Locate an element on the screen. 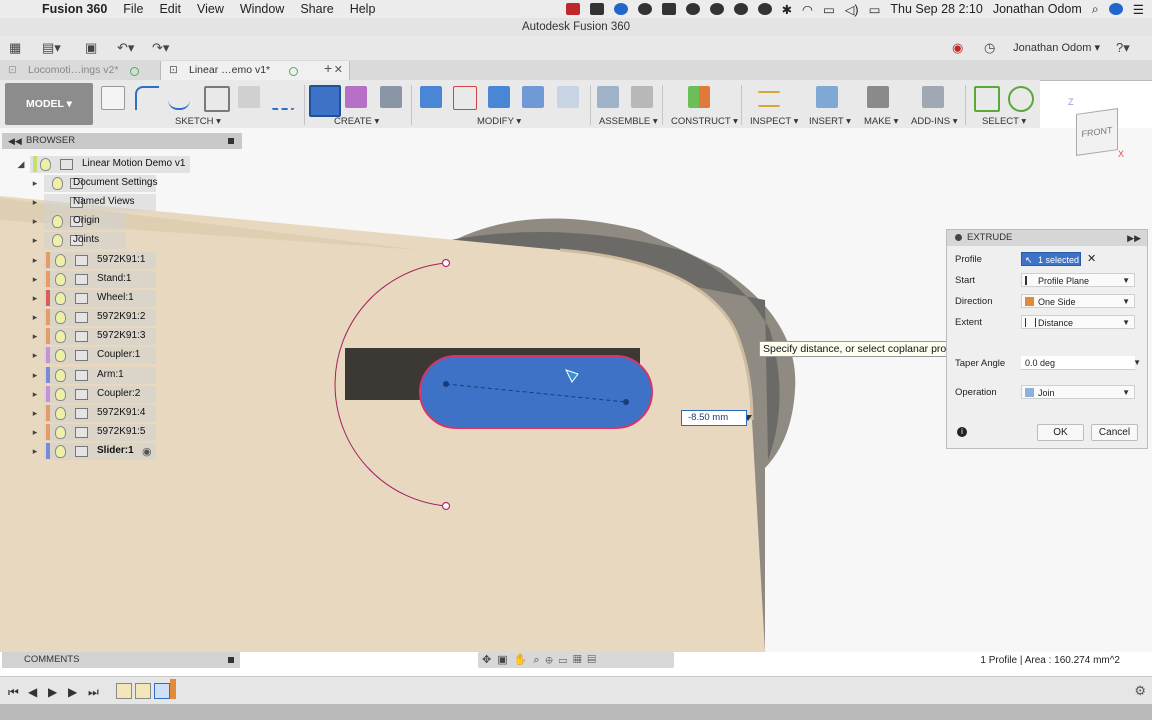 The height and width of the screenshot is (720, 1152). record-button-icon: ◉ is located at coordinates (957, 48).